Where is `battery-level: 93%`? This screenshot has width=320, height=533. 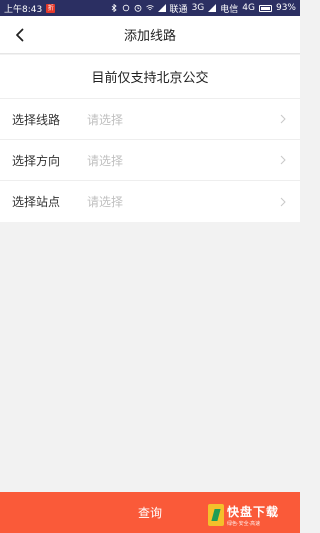 battery-level: 93% is located at coordinates (285, 8).